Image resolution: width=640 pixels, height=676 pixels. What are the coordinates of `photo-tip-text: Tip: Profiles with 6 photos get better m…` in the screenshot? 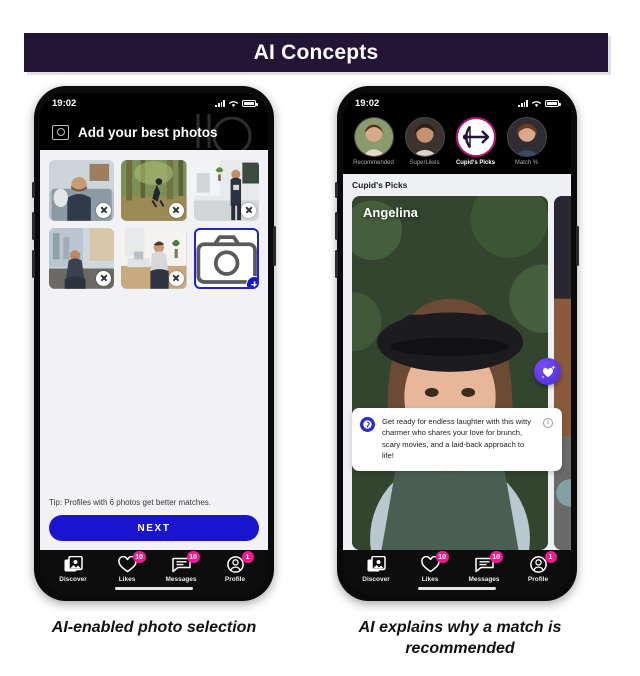 It's located at (130, 502).